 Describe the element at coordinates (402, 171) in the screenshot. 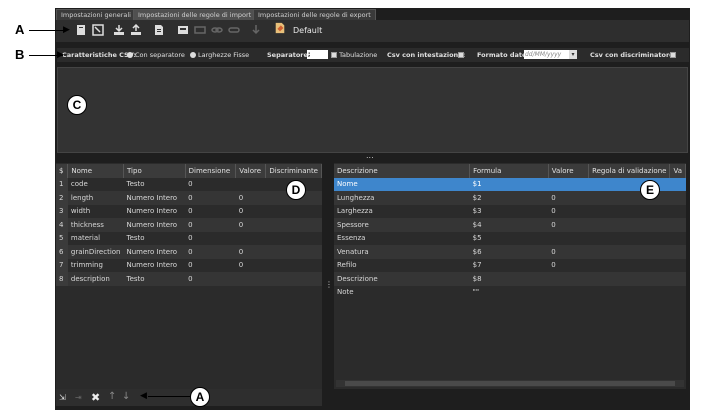

I see `col-header-description: Descrizione` at that location.